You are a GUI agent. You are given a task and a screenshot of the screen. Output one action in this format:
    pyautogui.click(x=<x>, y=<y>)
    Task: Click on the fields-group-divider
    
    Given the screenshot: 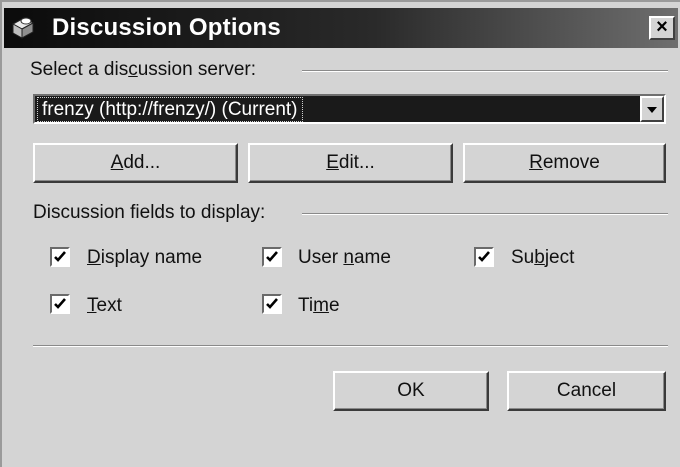 What is the action you would take?
    pyautogui.click(x=485, y=214)
    